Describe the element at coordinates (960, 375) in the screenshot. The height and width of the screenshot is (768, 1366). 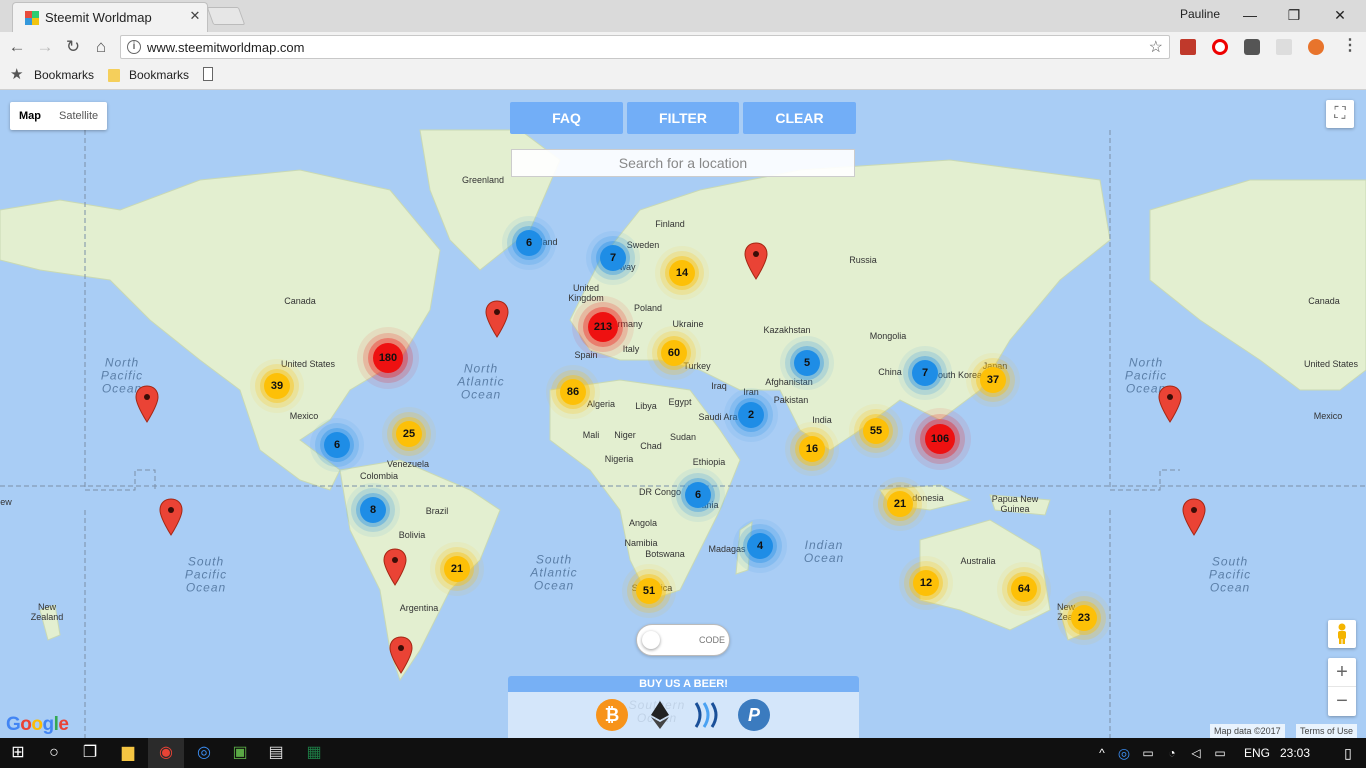
I see `label-south-korea: outh Korea` at that location.